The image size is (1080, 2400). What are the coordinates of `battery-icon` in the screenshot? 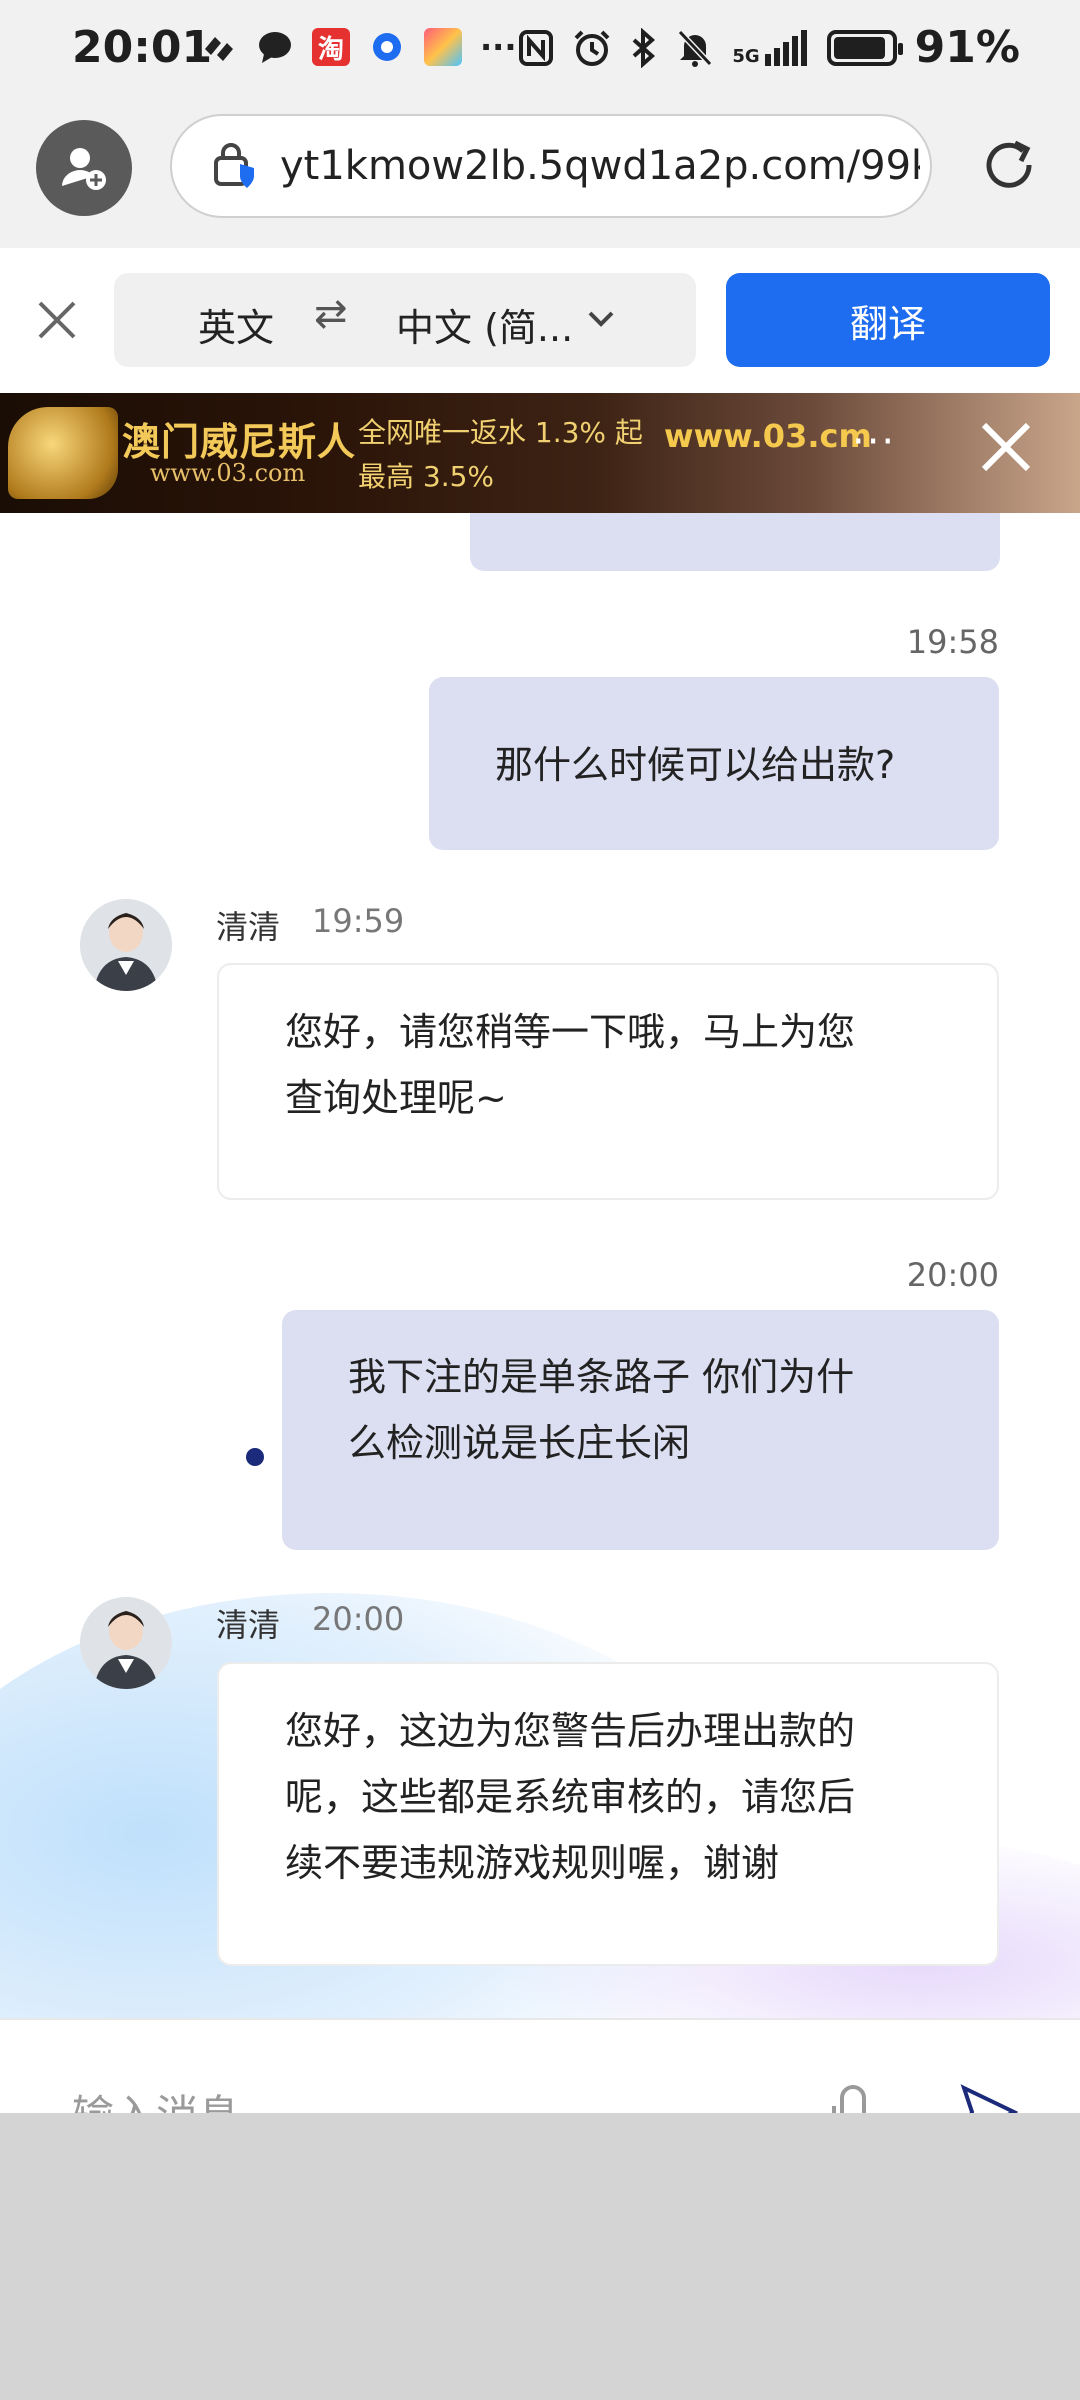 It's located at (864, 47).